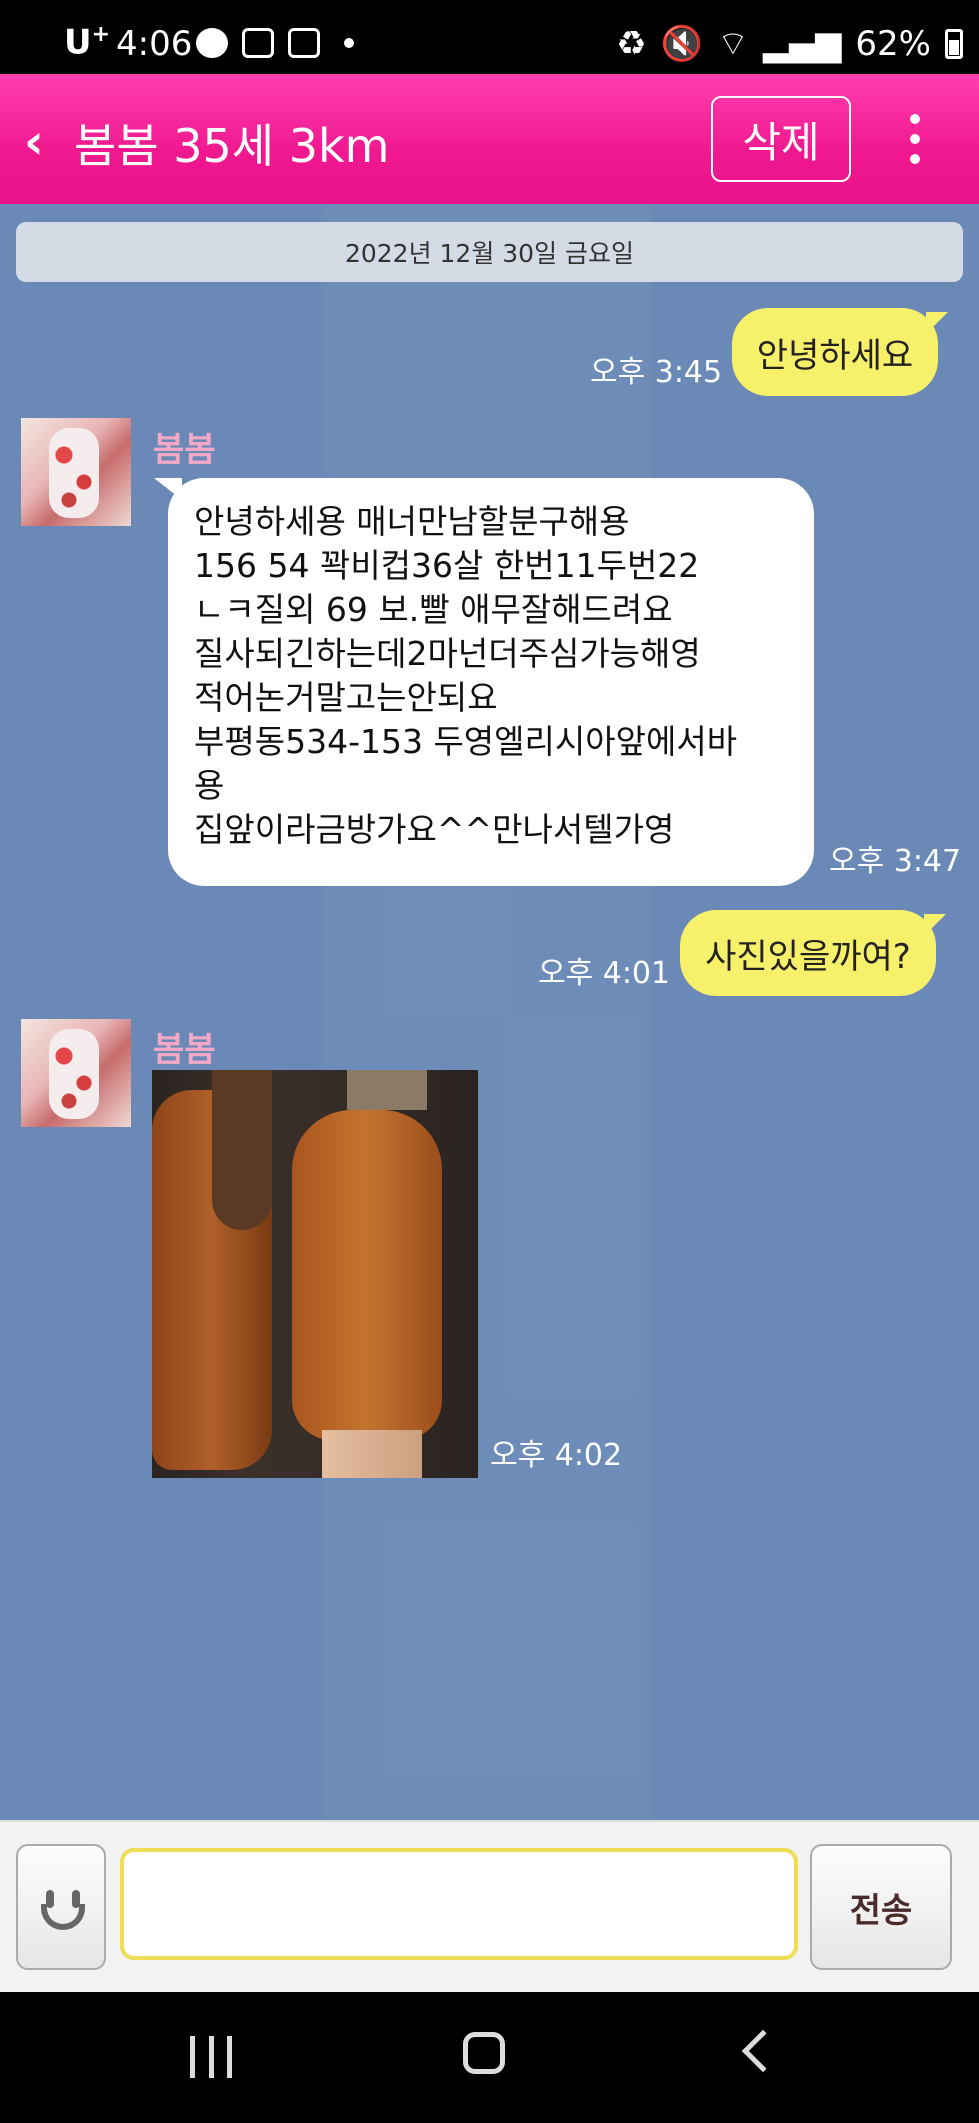 Image resolution: width=979 pixels, height=2123 pixels. Describe the element at coordinates (459, 1904) in the screenshot. I see `message-input` at that location.